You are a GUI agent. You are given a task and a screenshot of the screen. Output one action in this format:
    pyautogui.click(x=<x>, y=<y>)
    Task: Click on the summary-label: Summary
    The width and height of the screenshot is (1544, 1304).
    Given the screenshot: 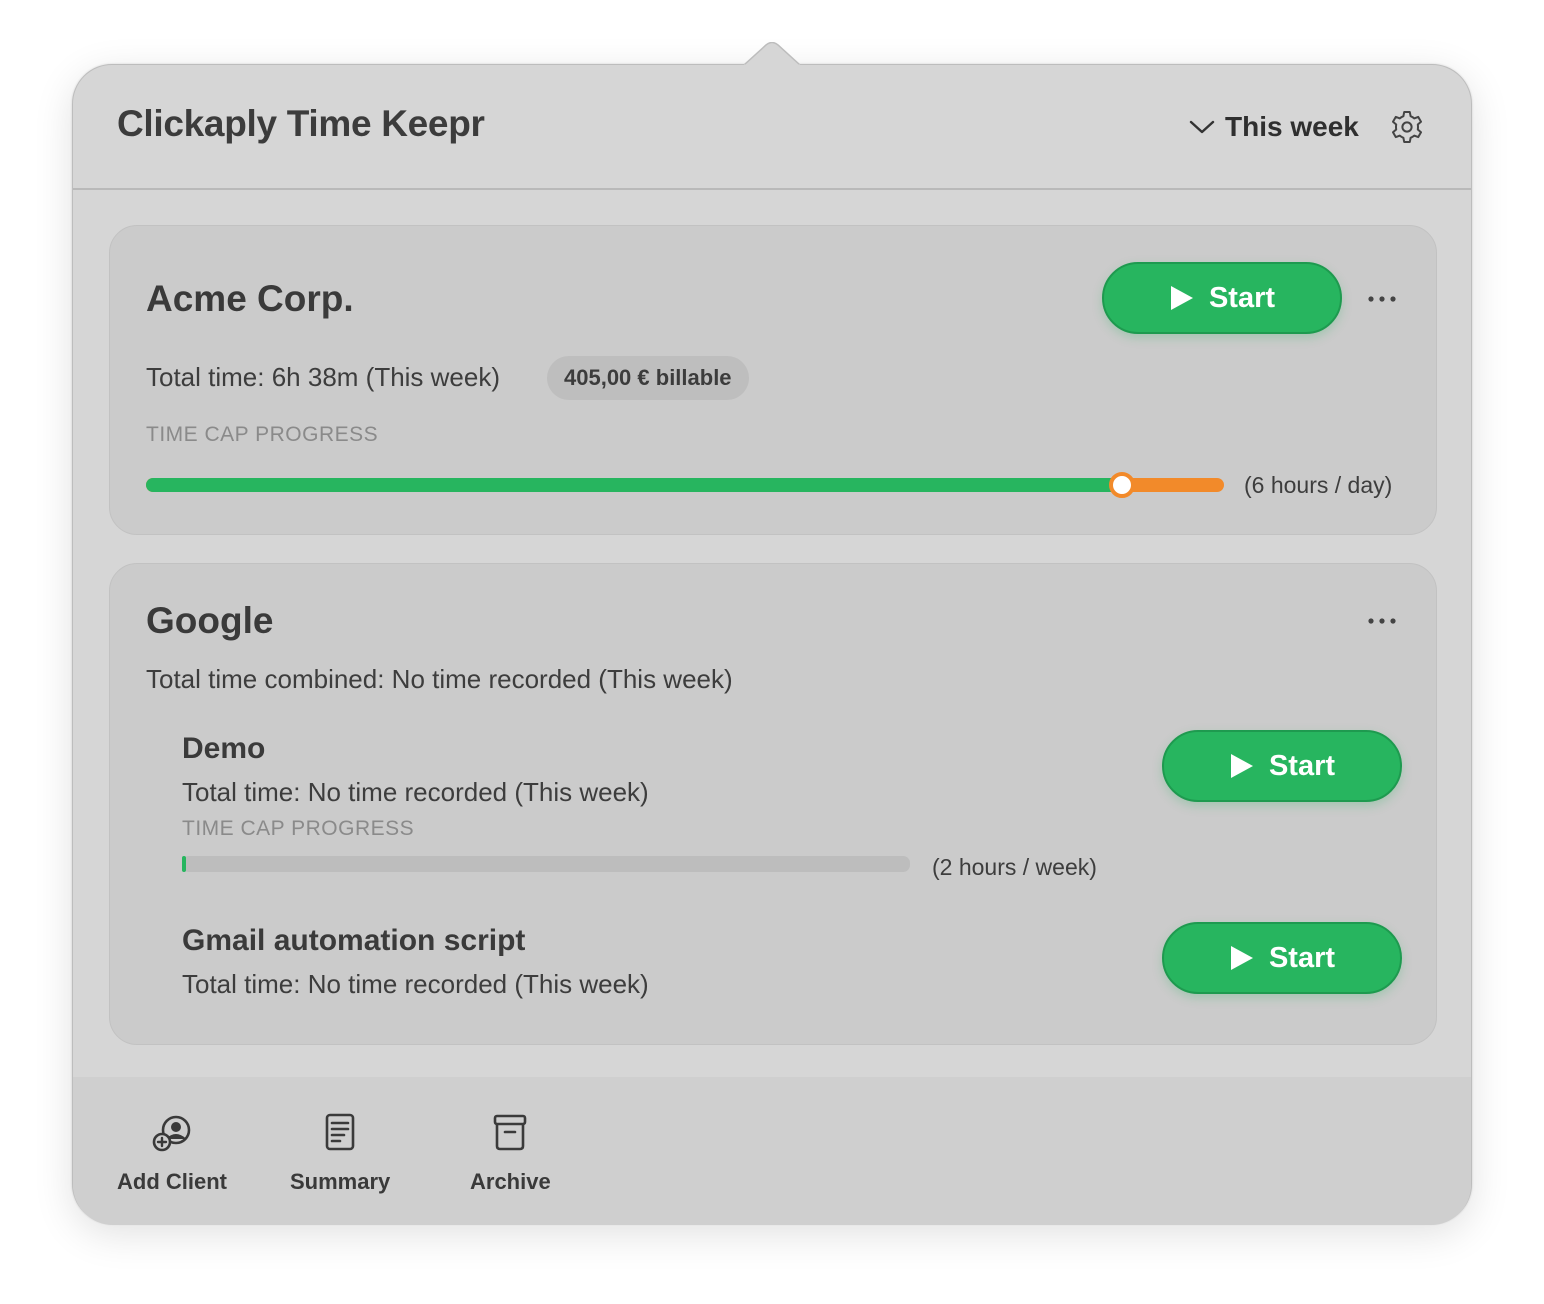 What is the action you would take?
    pyautogui.click(x=340, y=1181)
    